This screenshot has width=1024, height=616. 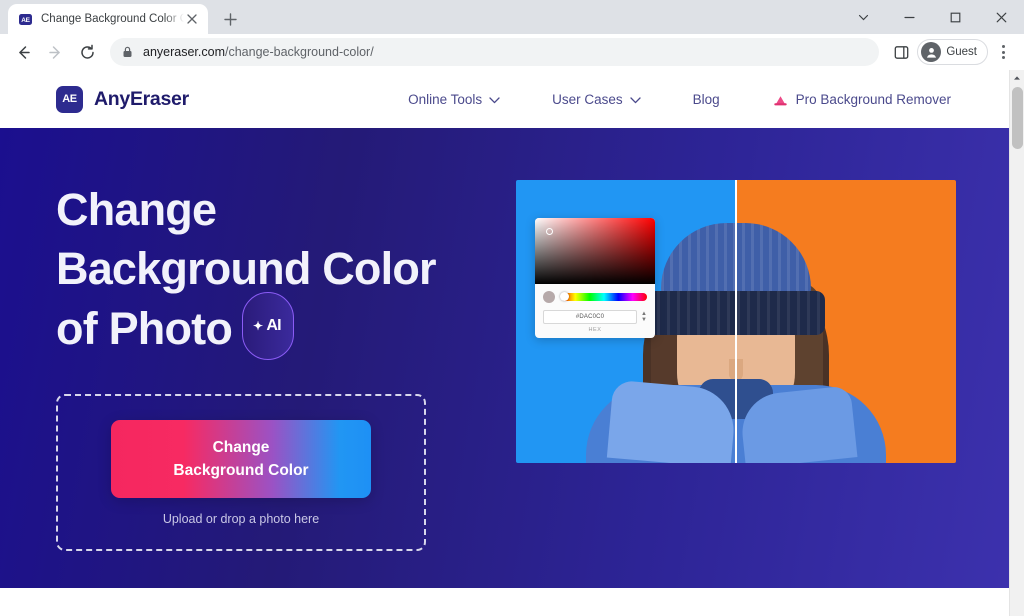 What do you see at coordinates (644, 320) in the screenshot?
I see `stepper-down-icon: ▼` at bounding box center [644, 320].